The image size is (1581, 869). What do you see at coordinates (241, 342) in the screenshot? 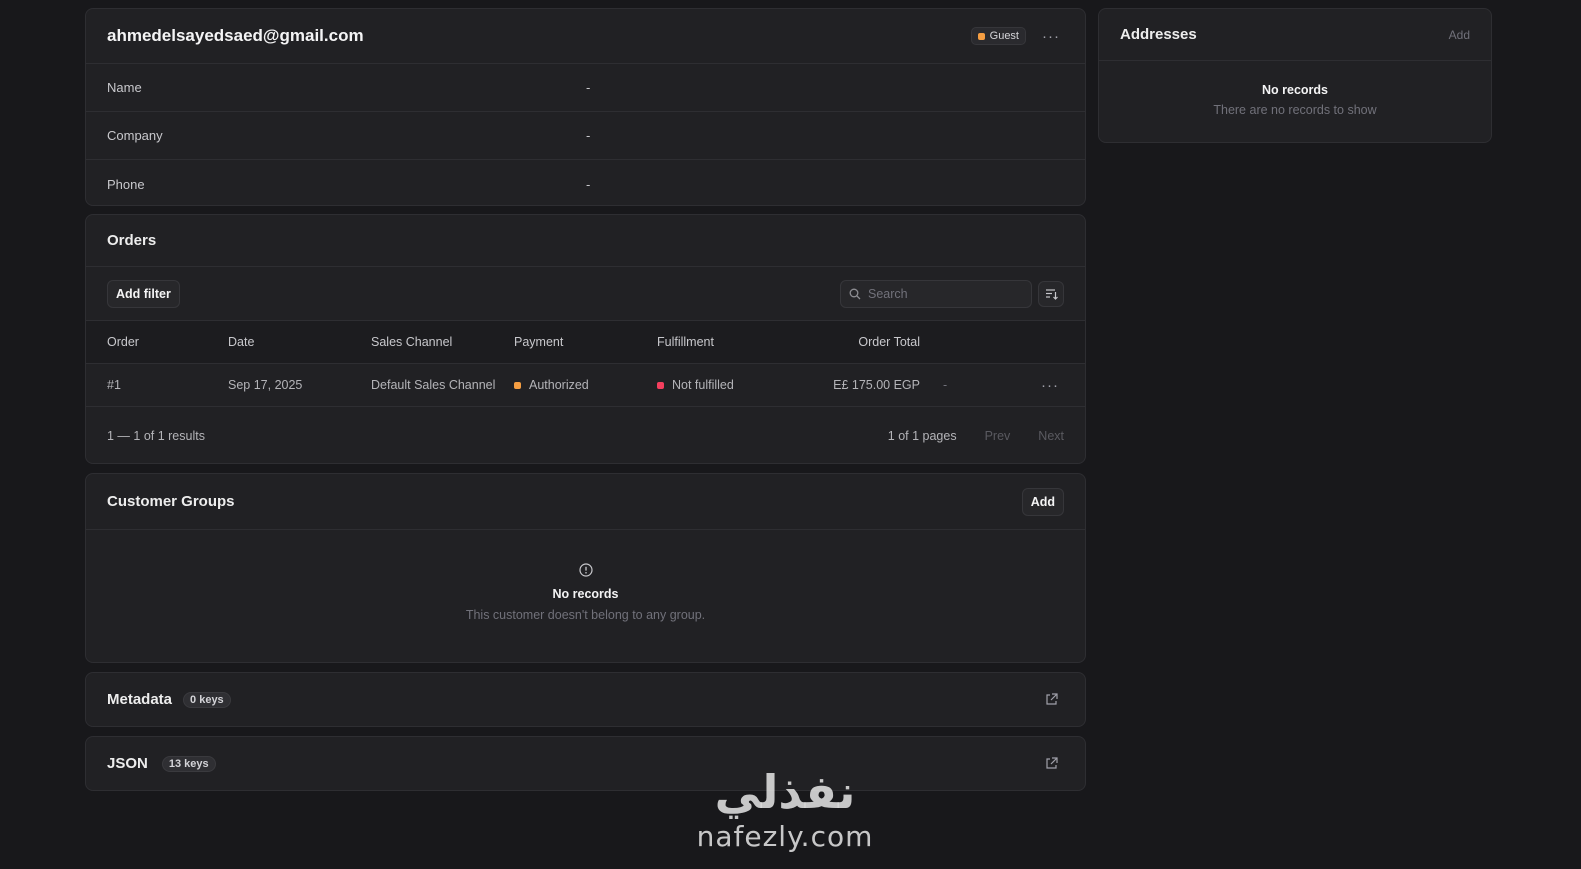
I see `column-header-date: Date` at bounding box center [241, 342].